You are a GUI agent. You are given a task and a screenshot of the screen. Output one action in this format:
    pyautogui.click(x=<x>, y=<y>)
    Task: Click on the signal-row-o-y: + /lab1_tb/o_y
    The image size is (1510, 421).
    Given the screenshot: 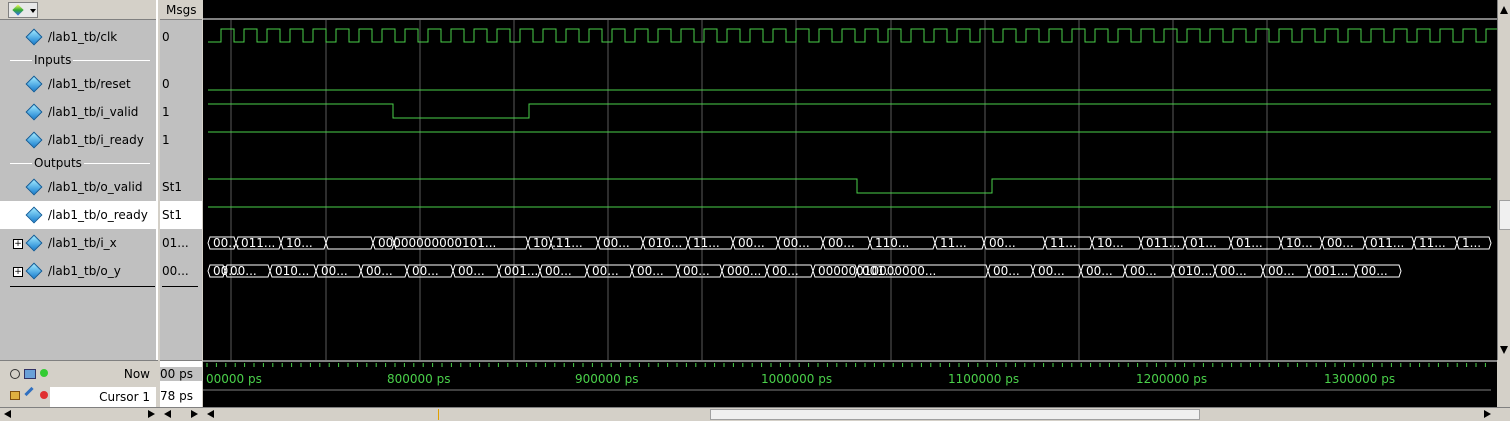 What is the action you would take?
    pyautogui.click(x=79, y=271)
    